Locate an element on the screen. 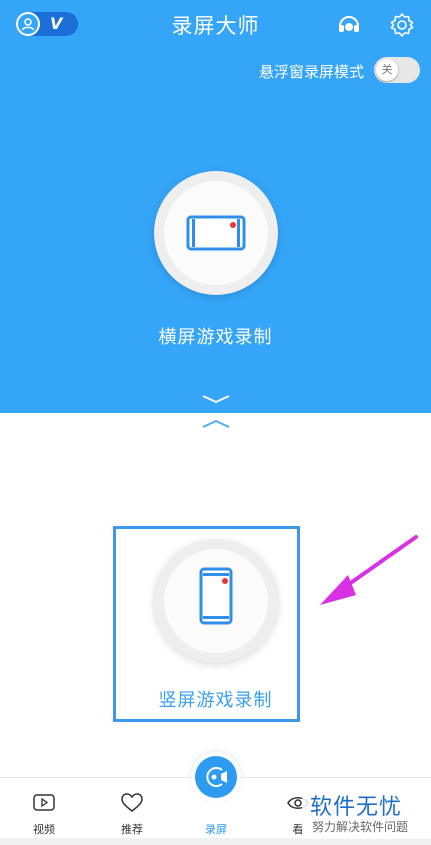 The image size is (431, 845). watermark: 软件无忧 努力解决软件问题 is located at coordinates (366, 811).